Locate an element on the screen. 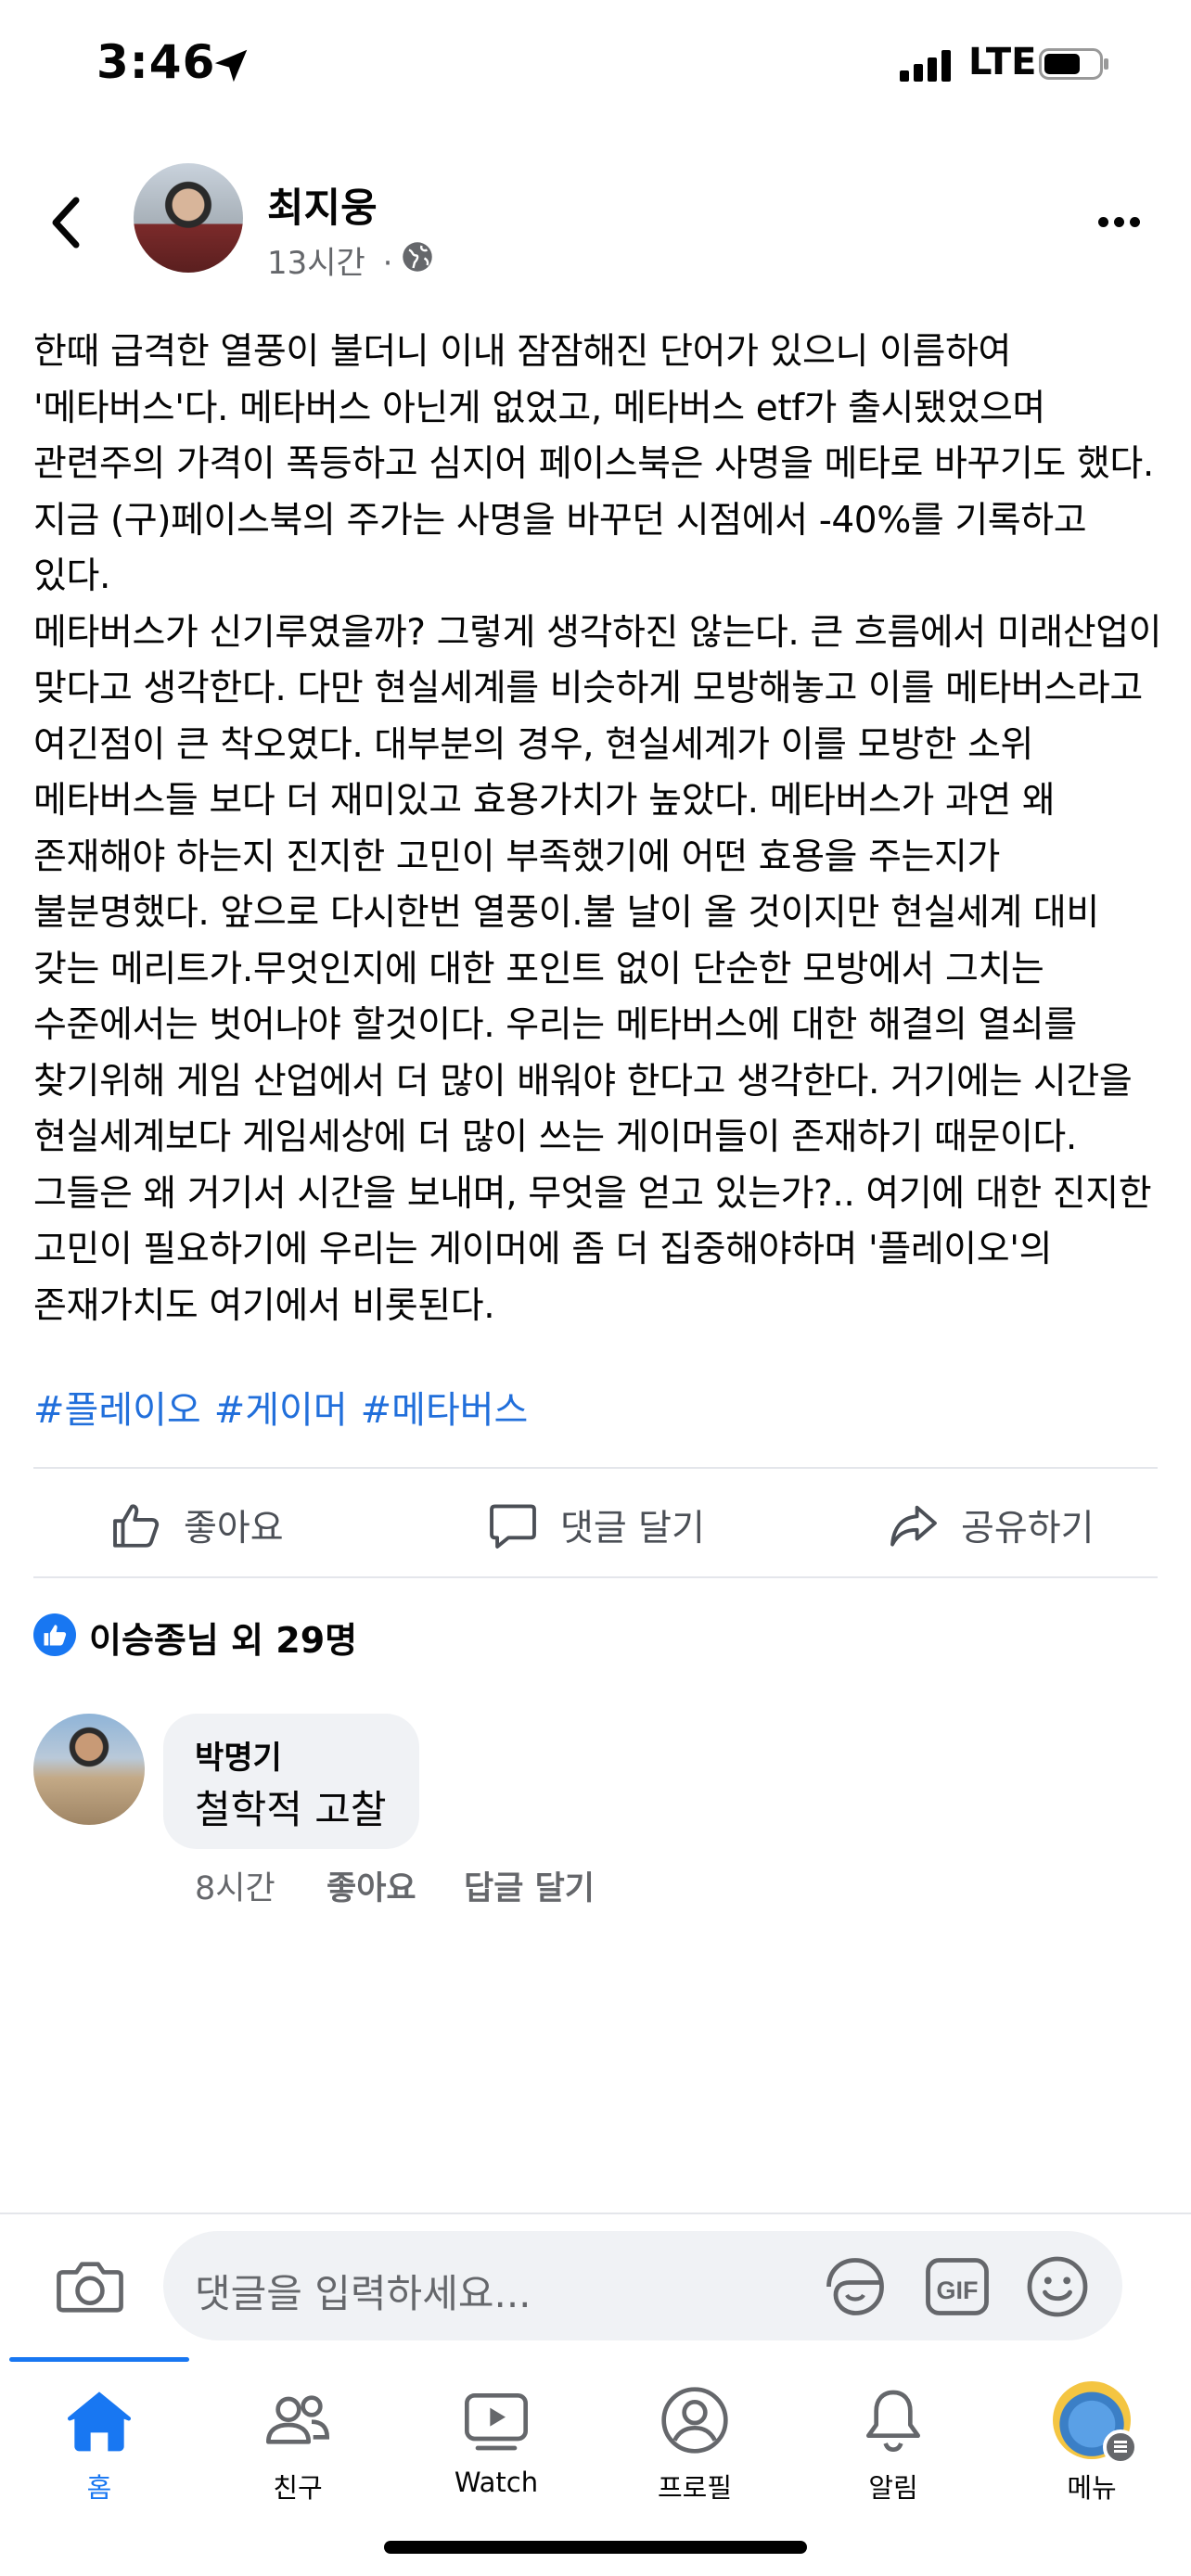  tab-label: 친구 is located at coordinates (298, 2488).